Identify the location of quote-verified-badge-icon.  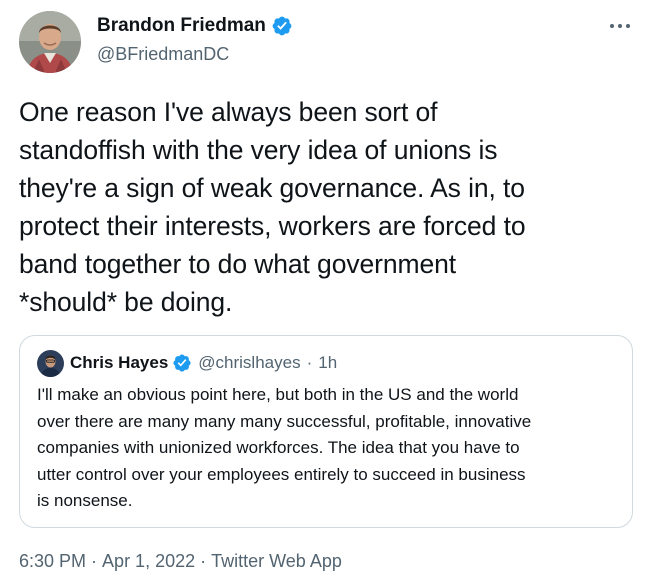
(182, 363).